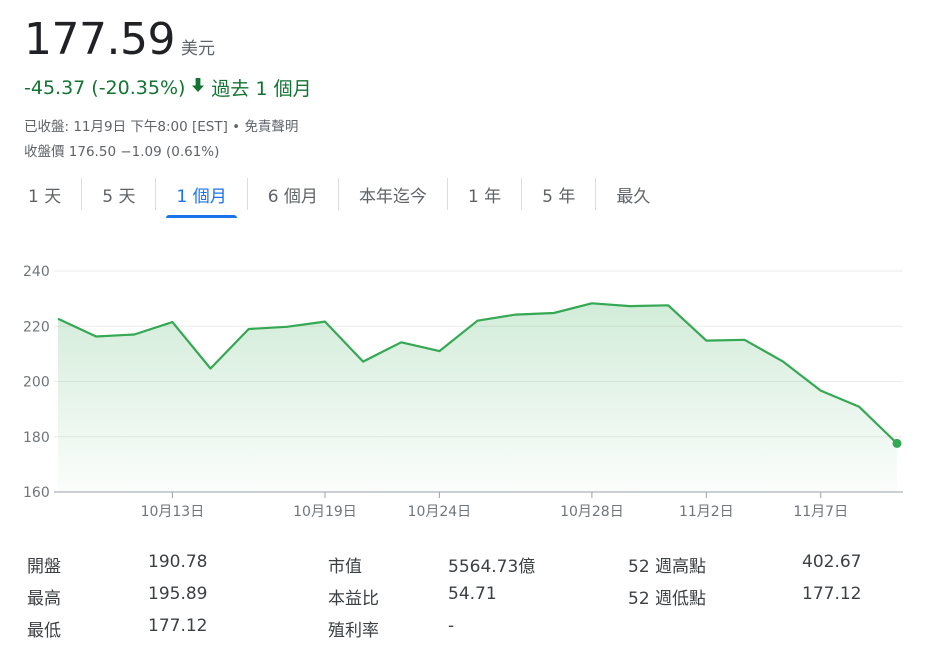  What do you see at coordinates (44, 196) in the screenshot?
I see `tab-1-day: 1 天` at bounding box center [44, 196].